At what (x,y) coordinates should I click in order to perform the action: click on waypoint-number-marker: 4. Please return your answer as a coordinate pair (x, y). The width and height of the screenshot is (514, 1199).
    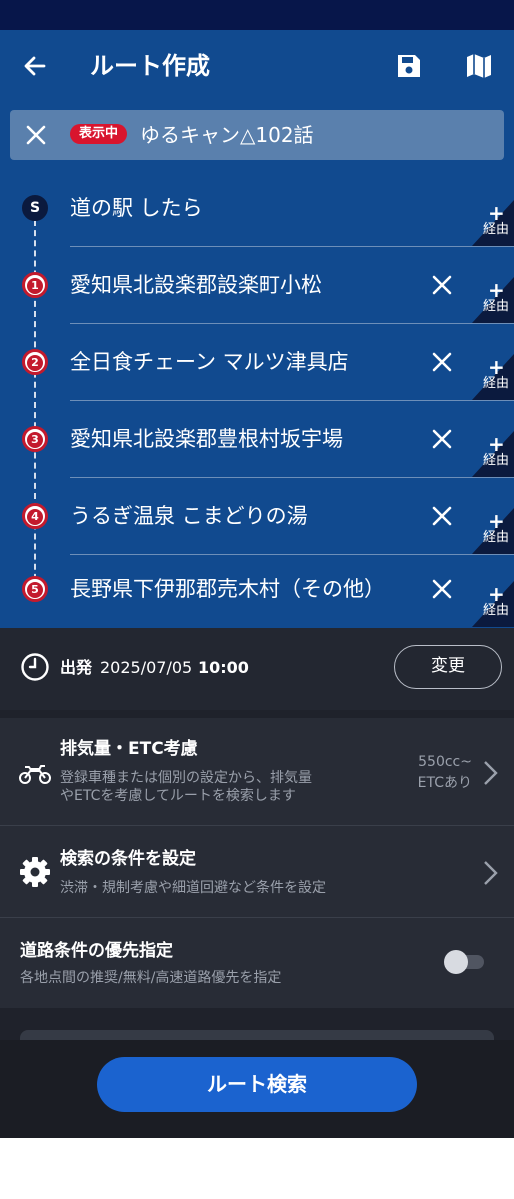
    Looking at the image, I should click on (35, 516).